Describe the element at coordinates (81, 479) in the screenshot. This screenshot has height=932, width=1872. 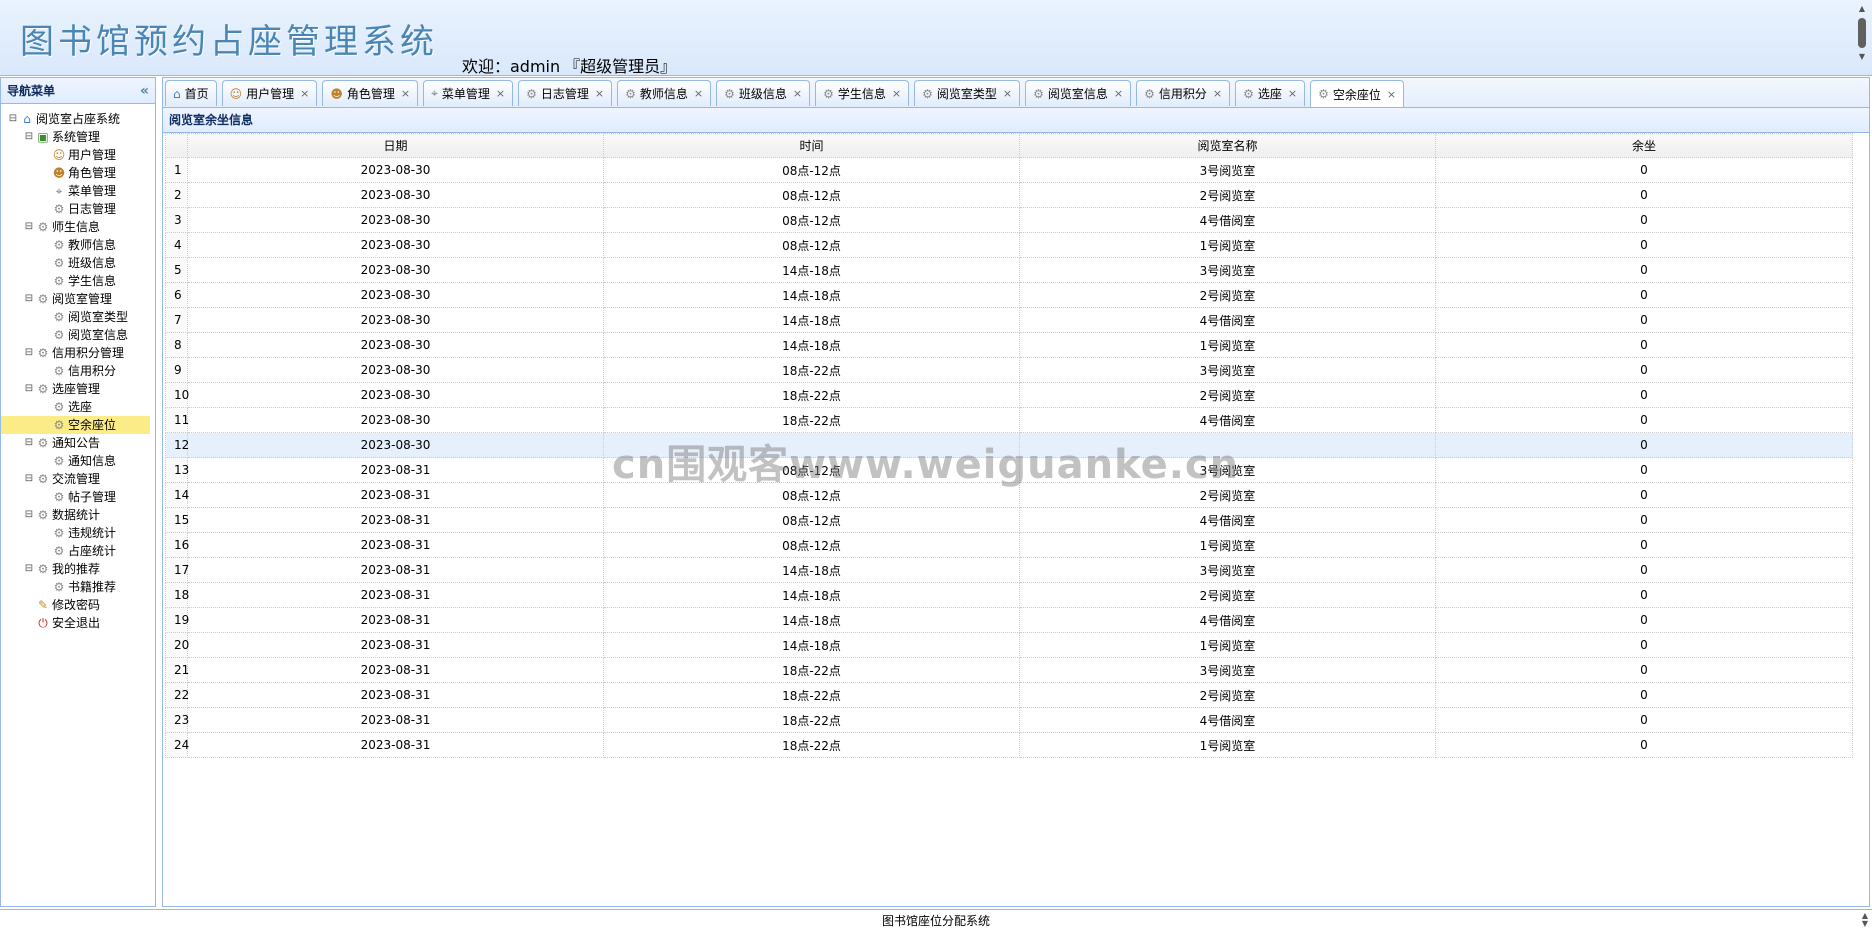
I see `nav-item: ⊟ ⚙ 交流管理` at that location.